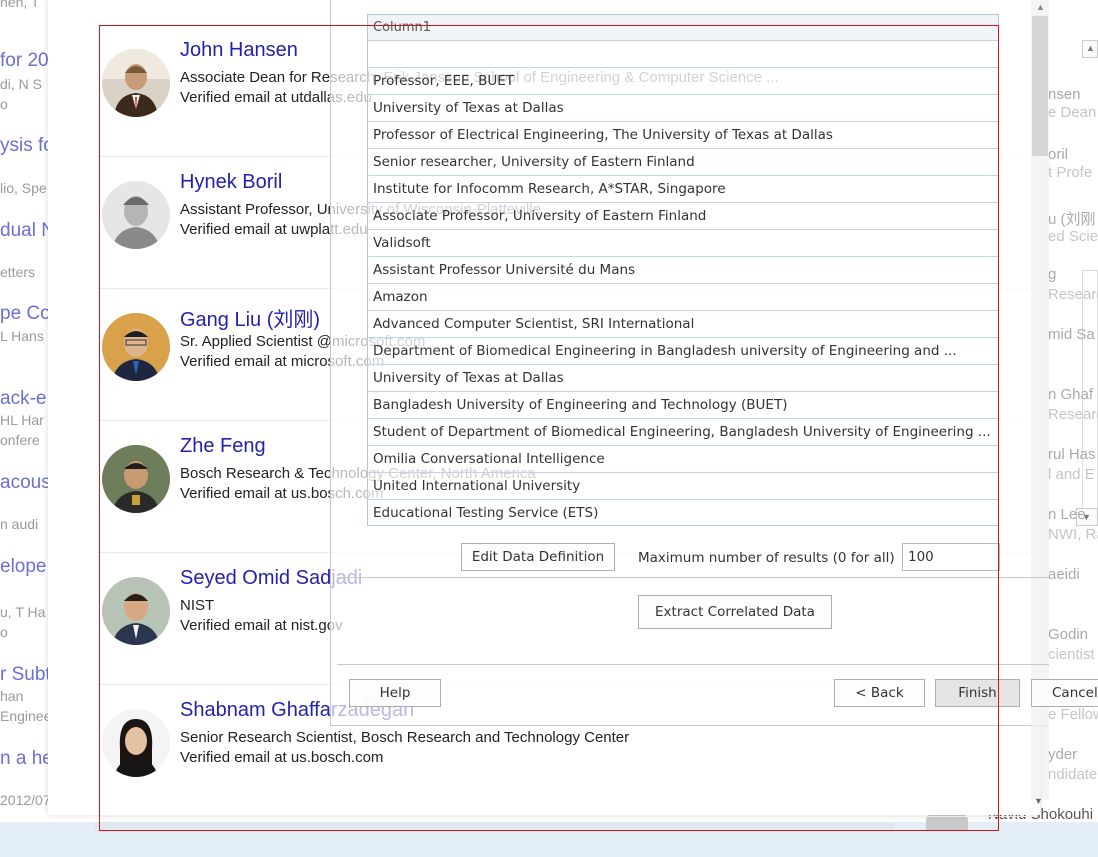 The image size is (1098, 857). Describe the element at coordinates (25, 313) in the screenshot. I see `background-text-fragment: pe Co` at that location.